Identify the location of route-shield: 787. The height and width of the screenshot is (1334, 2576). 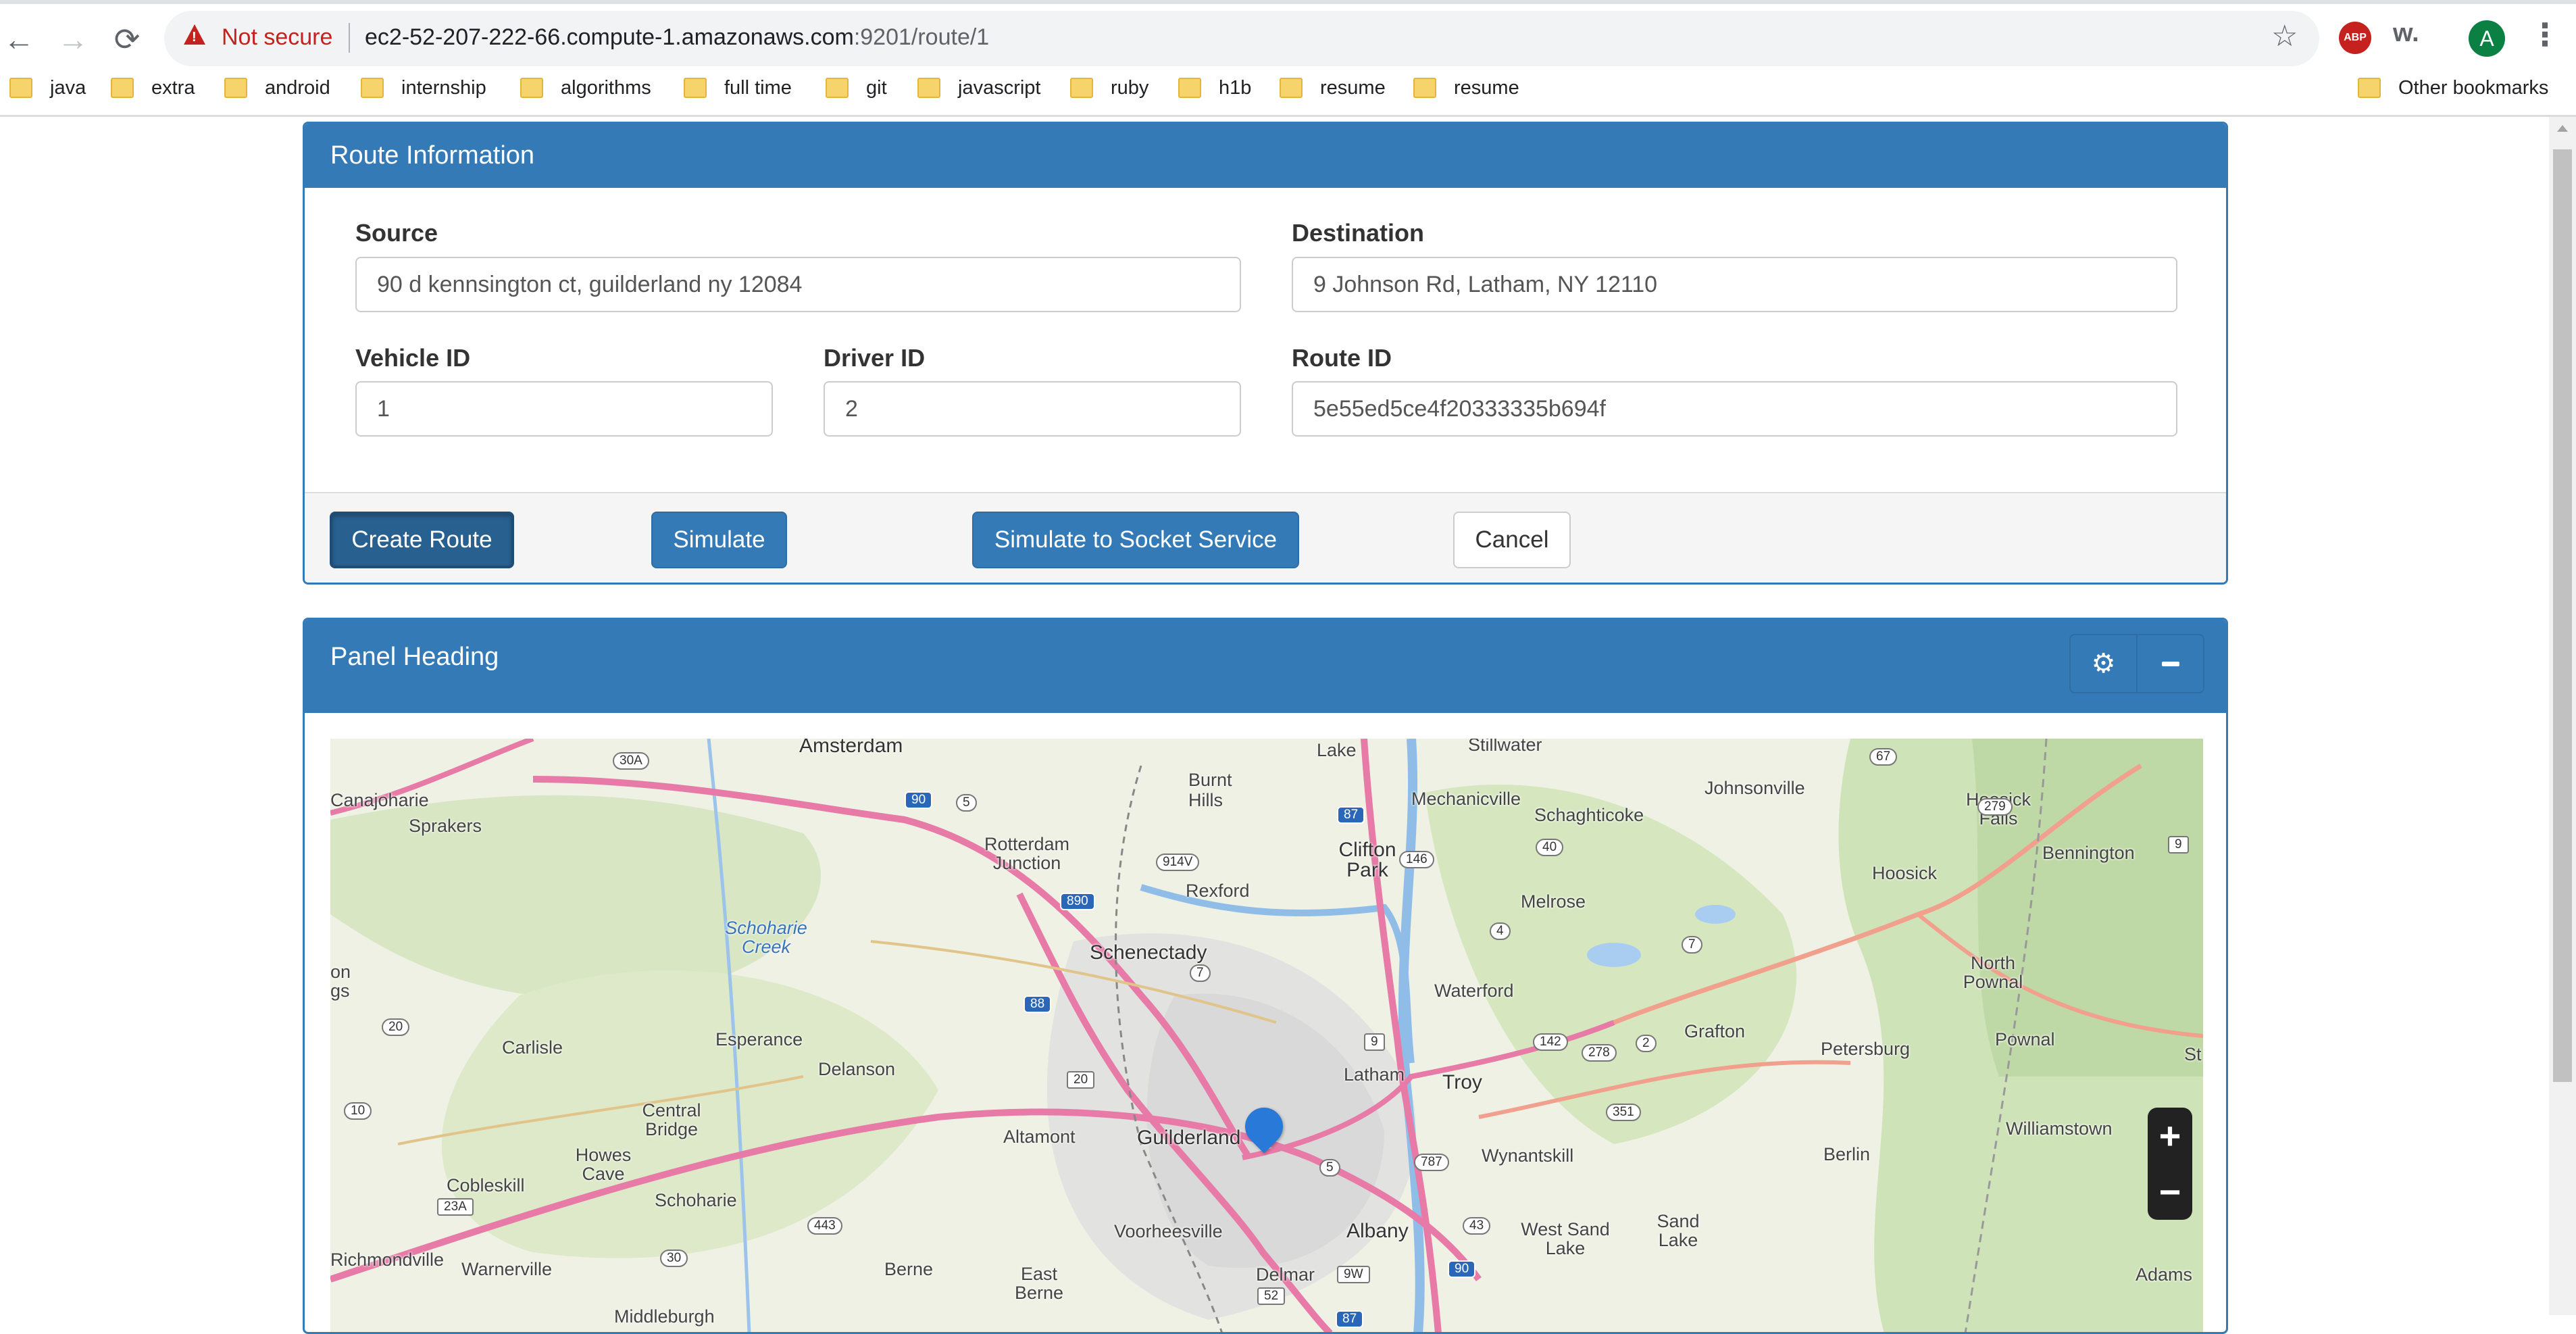
(1431, 1162).